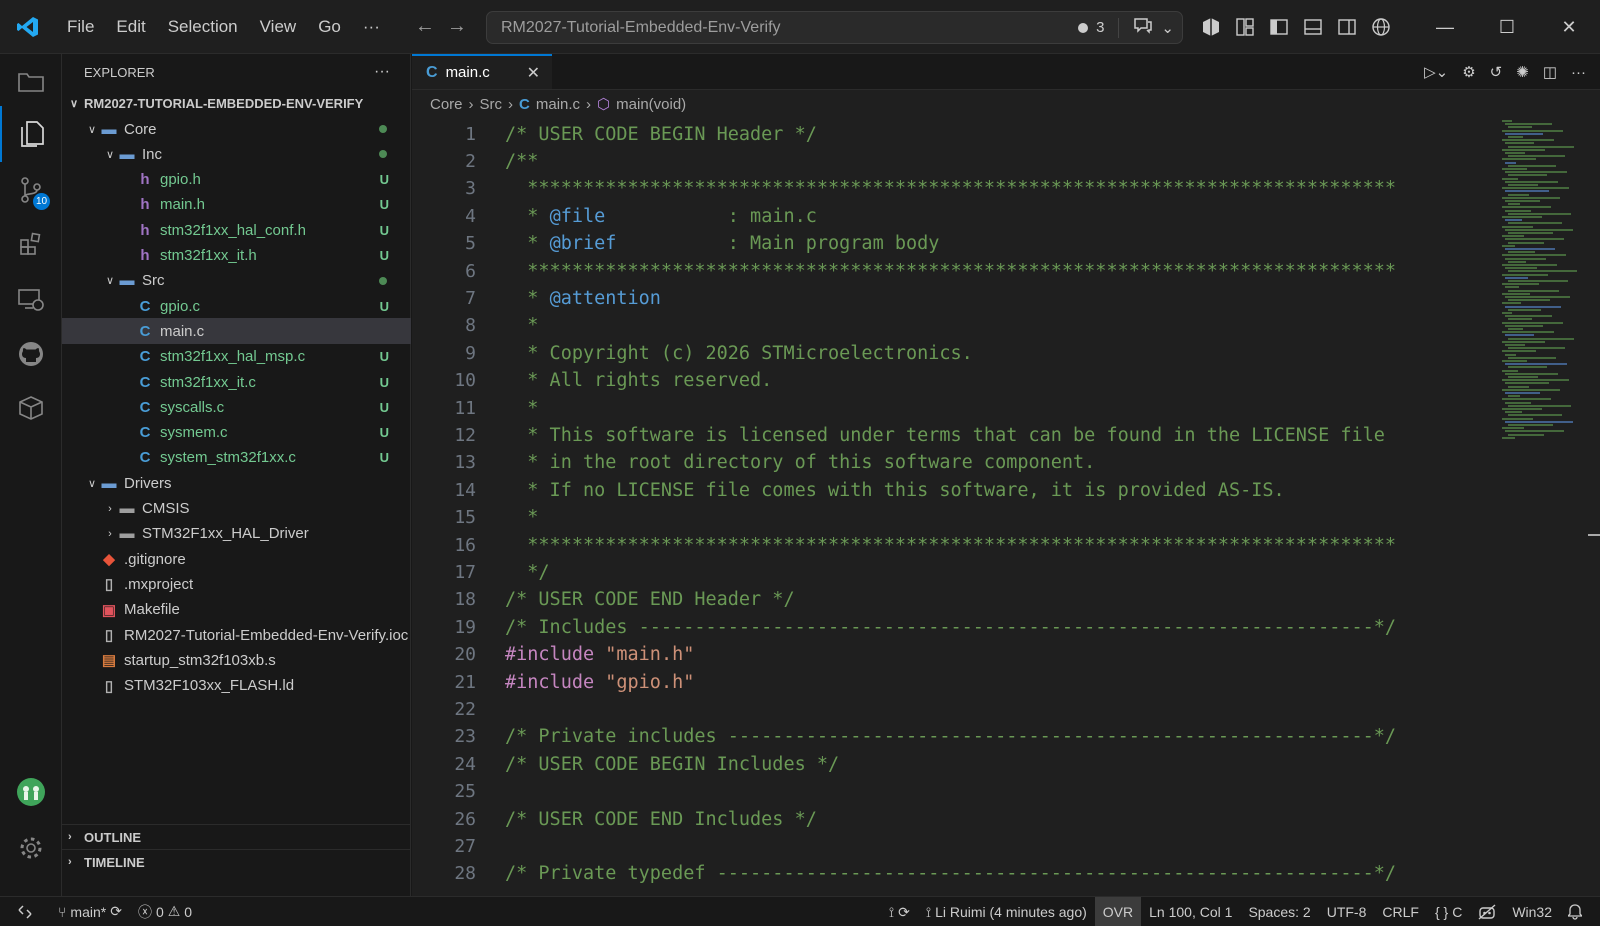  What do you see at coordinates (1347, 27) in the screenshot?
I see `toggle-secondary-sidebar-icon` at bounding box center [1347, 27].